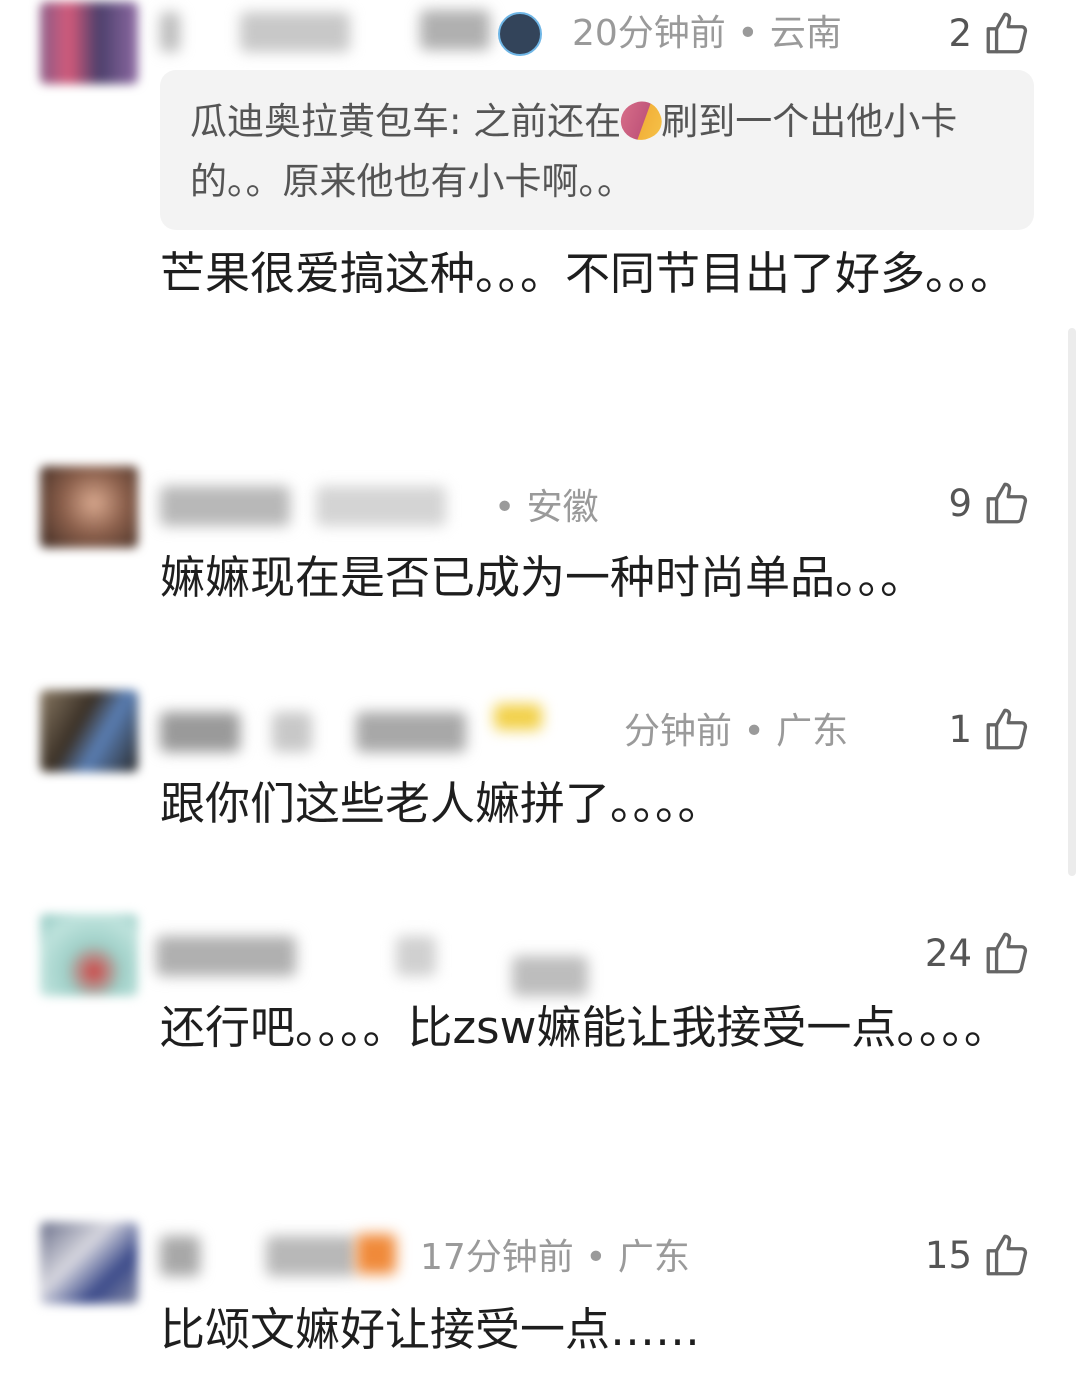 Image resolution: width=1080 pixels, height=1381 pixels. I want to click on comment-meta: 20分钟前 • 云南, so click(707, 33).